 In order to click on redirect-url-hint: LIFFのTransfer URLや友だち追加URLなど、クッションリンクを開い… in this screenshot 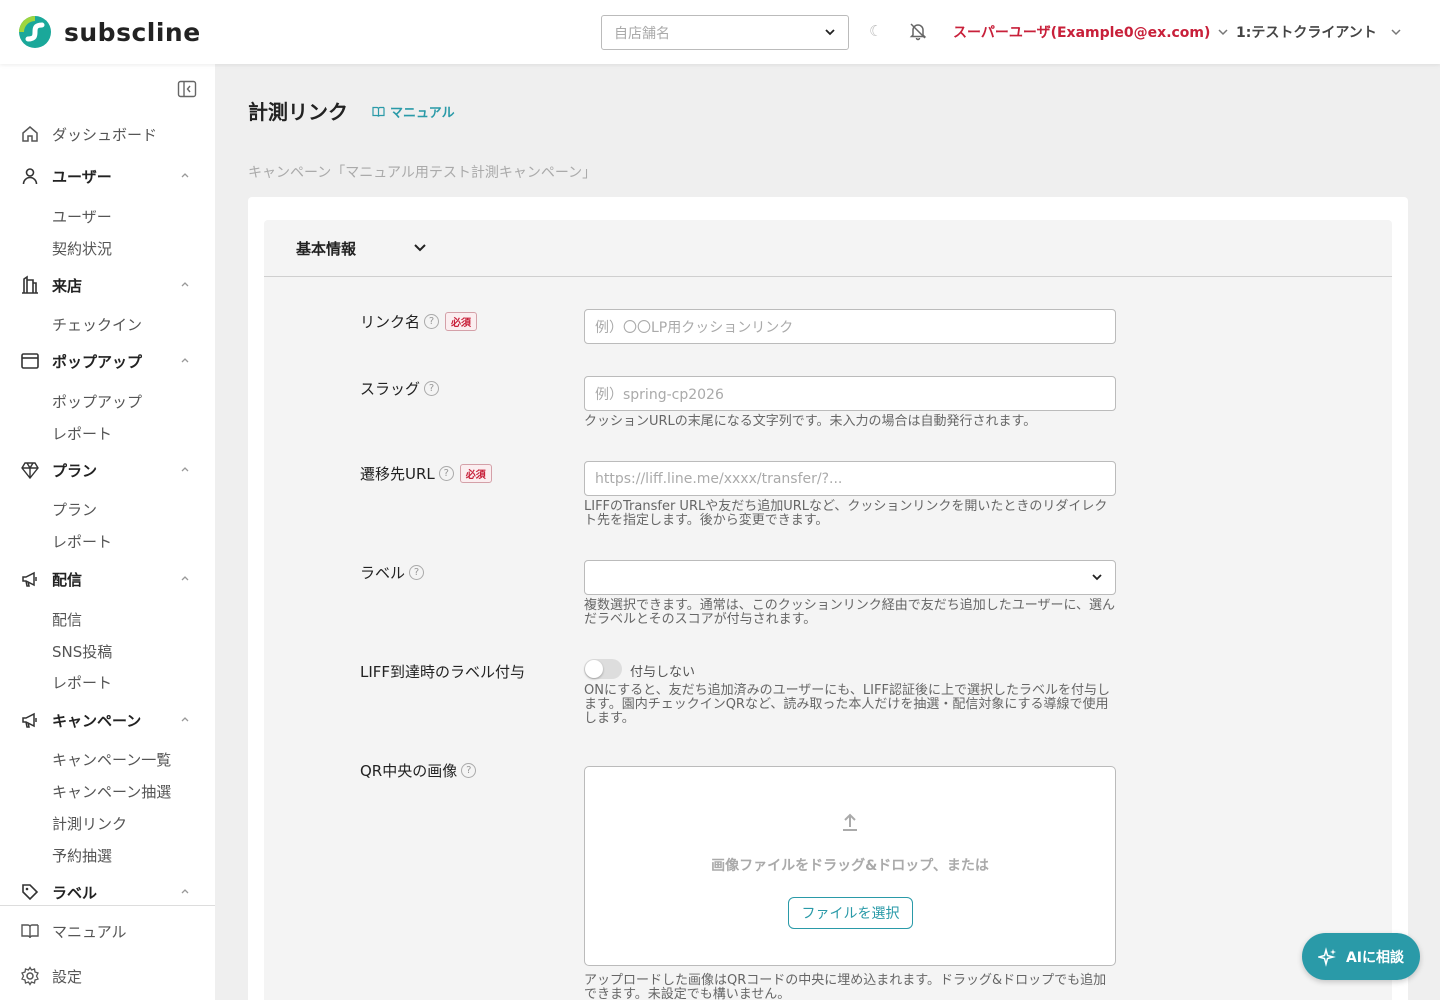, I will do `click(846, 513)`.